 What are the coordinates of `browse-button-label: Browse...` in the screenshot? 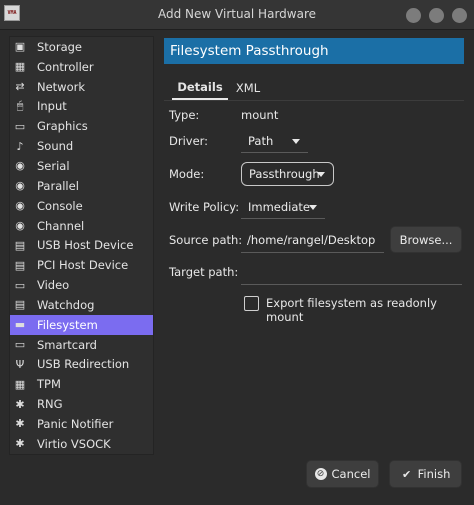 It's located at (426, 239).